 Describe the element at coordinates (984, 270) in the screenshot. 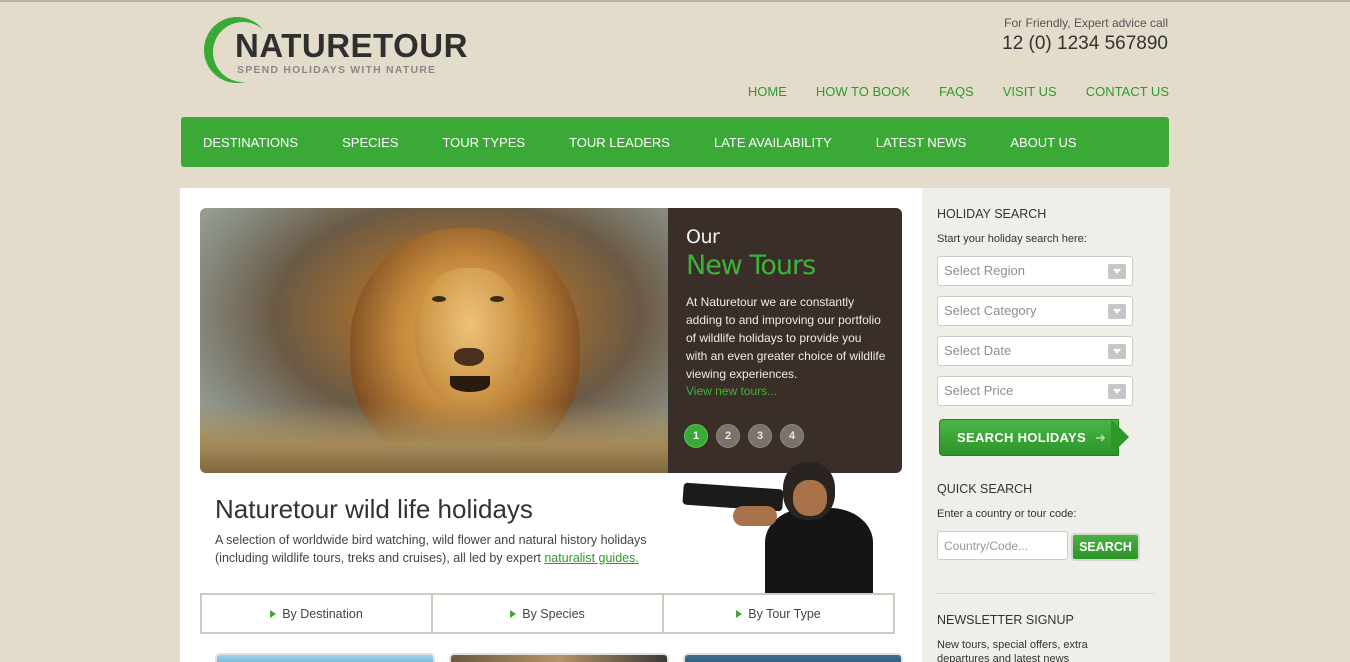

I see `select-region-value: Select Region` at that location.